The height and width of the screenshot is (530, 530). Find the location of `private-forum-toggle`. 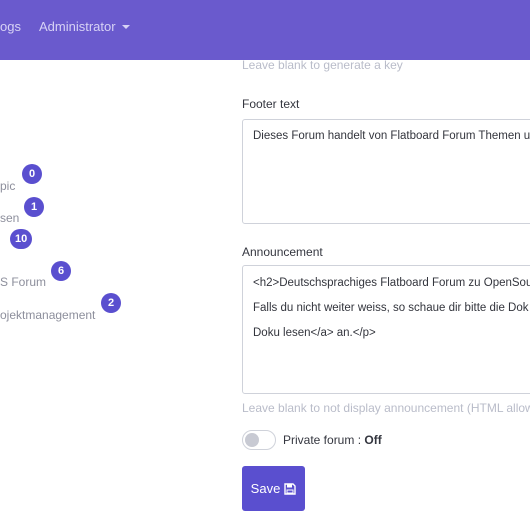

private-forum-toggle is located at coordinates (259, 440).